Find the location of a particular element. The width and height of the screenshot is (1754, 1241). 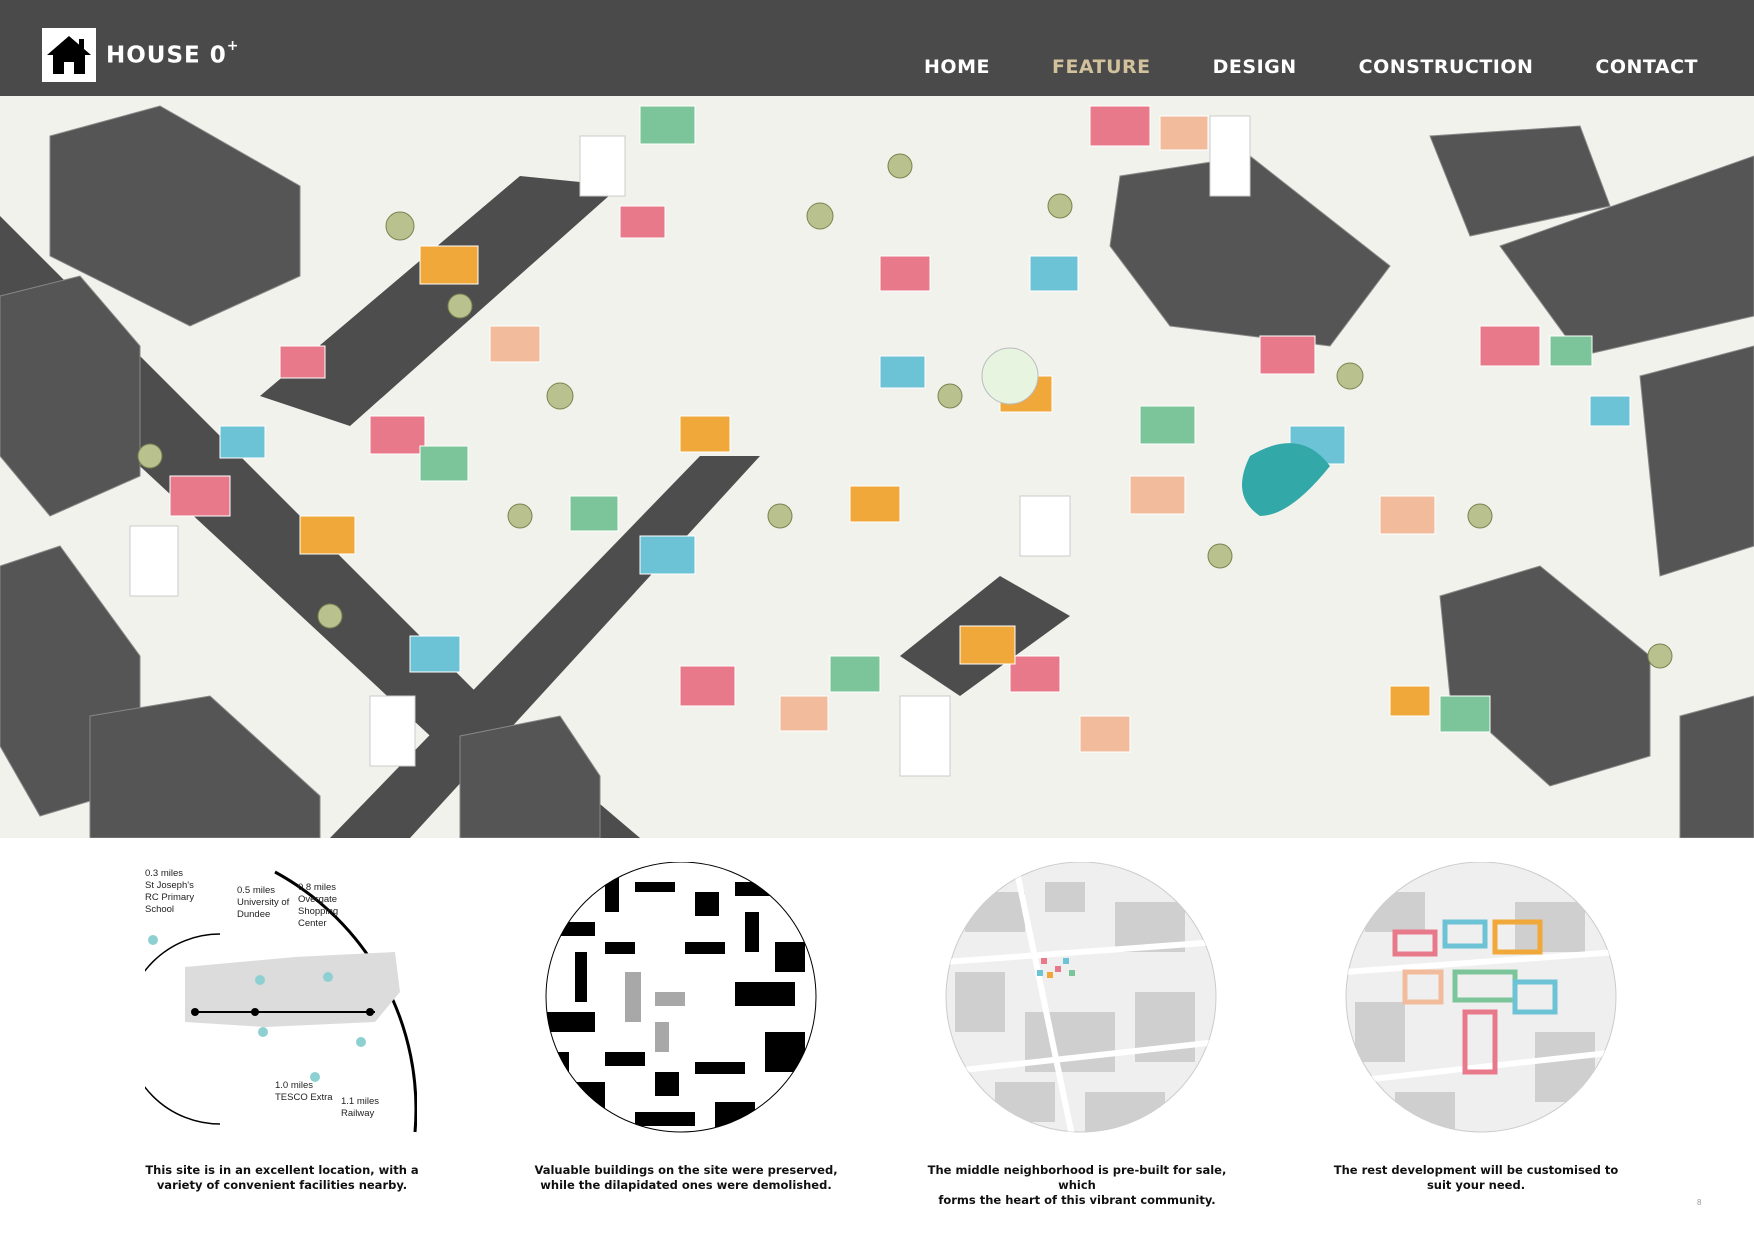

nav-home: HOME is located at coordinates (957, 67).